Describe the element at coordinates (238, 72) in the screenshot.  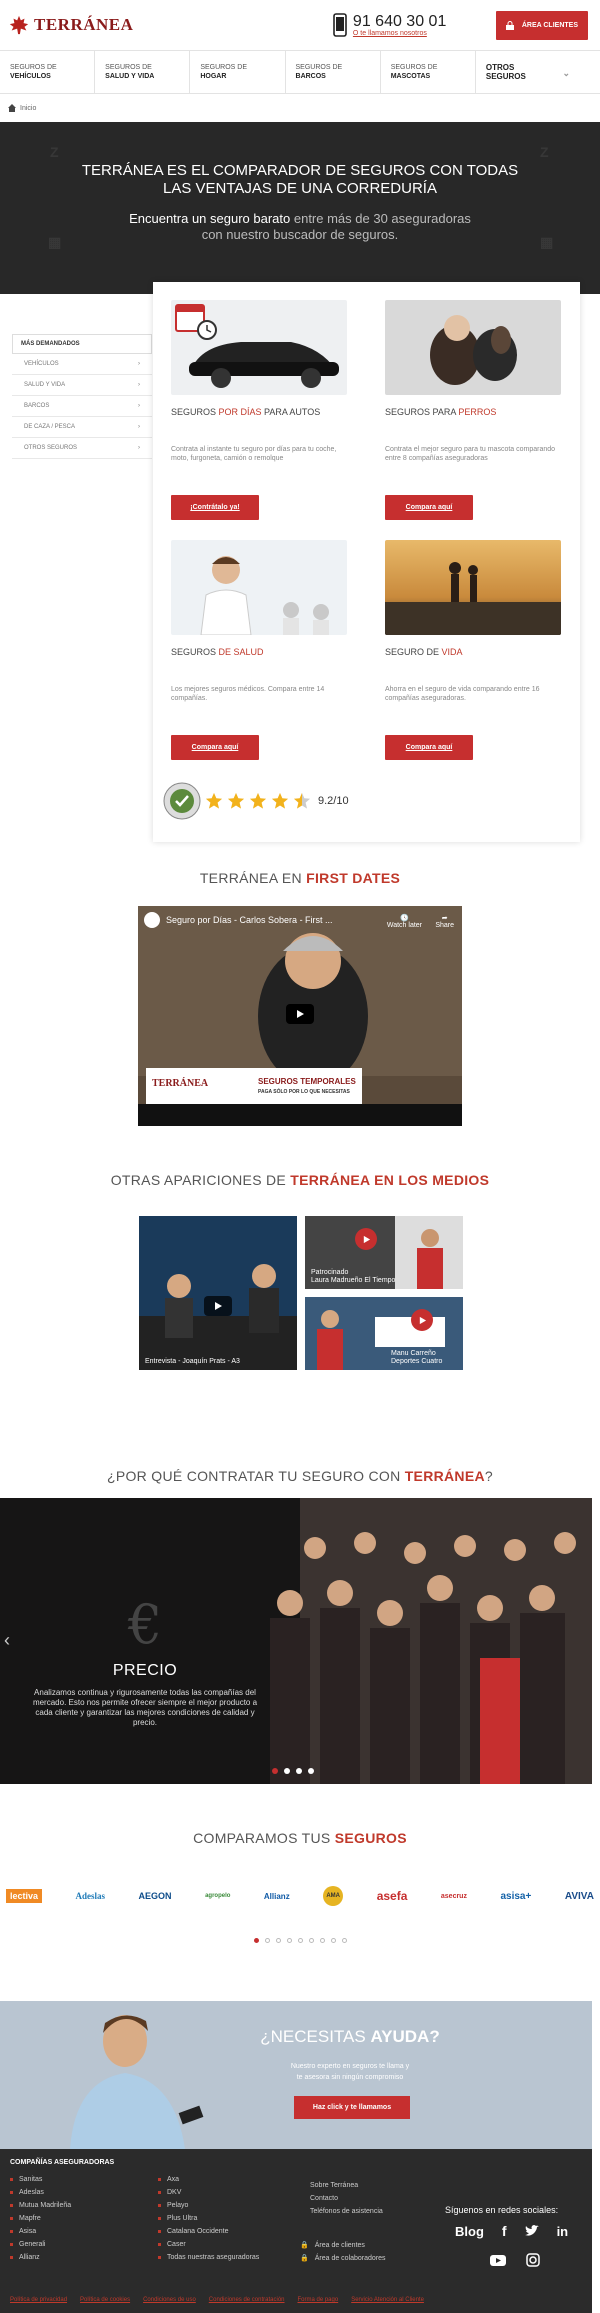
I see `nav-item-hogar: SEGUROS DE HOGAR` at that location.